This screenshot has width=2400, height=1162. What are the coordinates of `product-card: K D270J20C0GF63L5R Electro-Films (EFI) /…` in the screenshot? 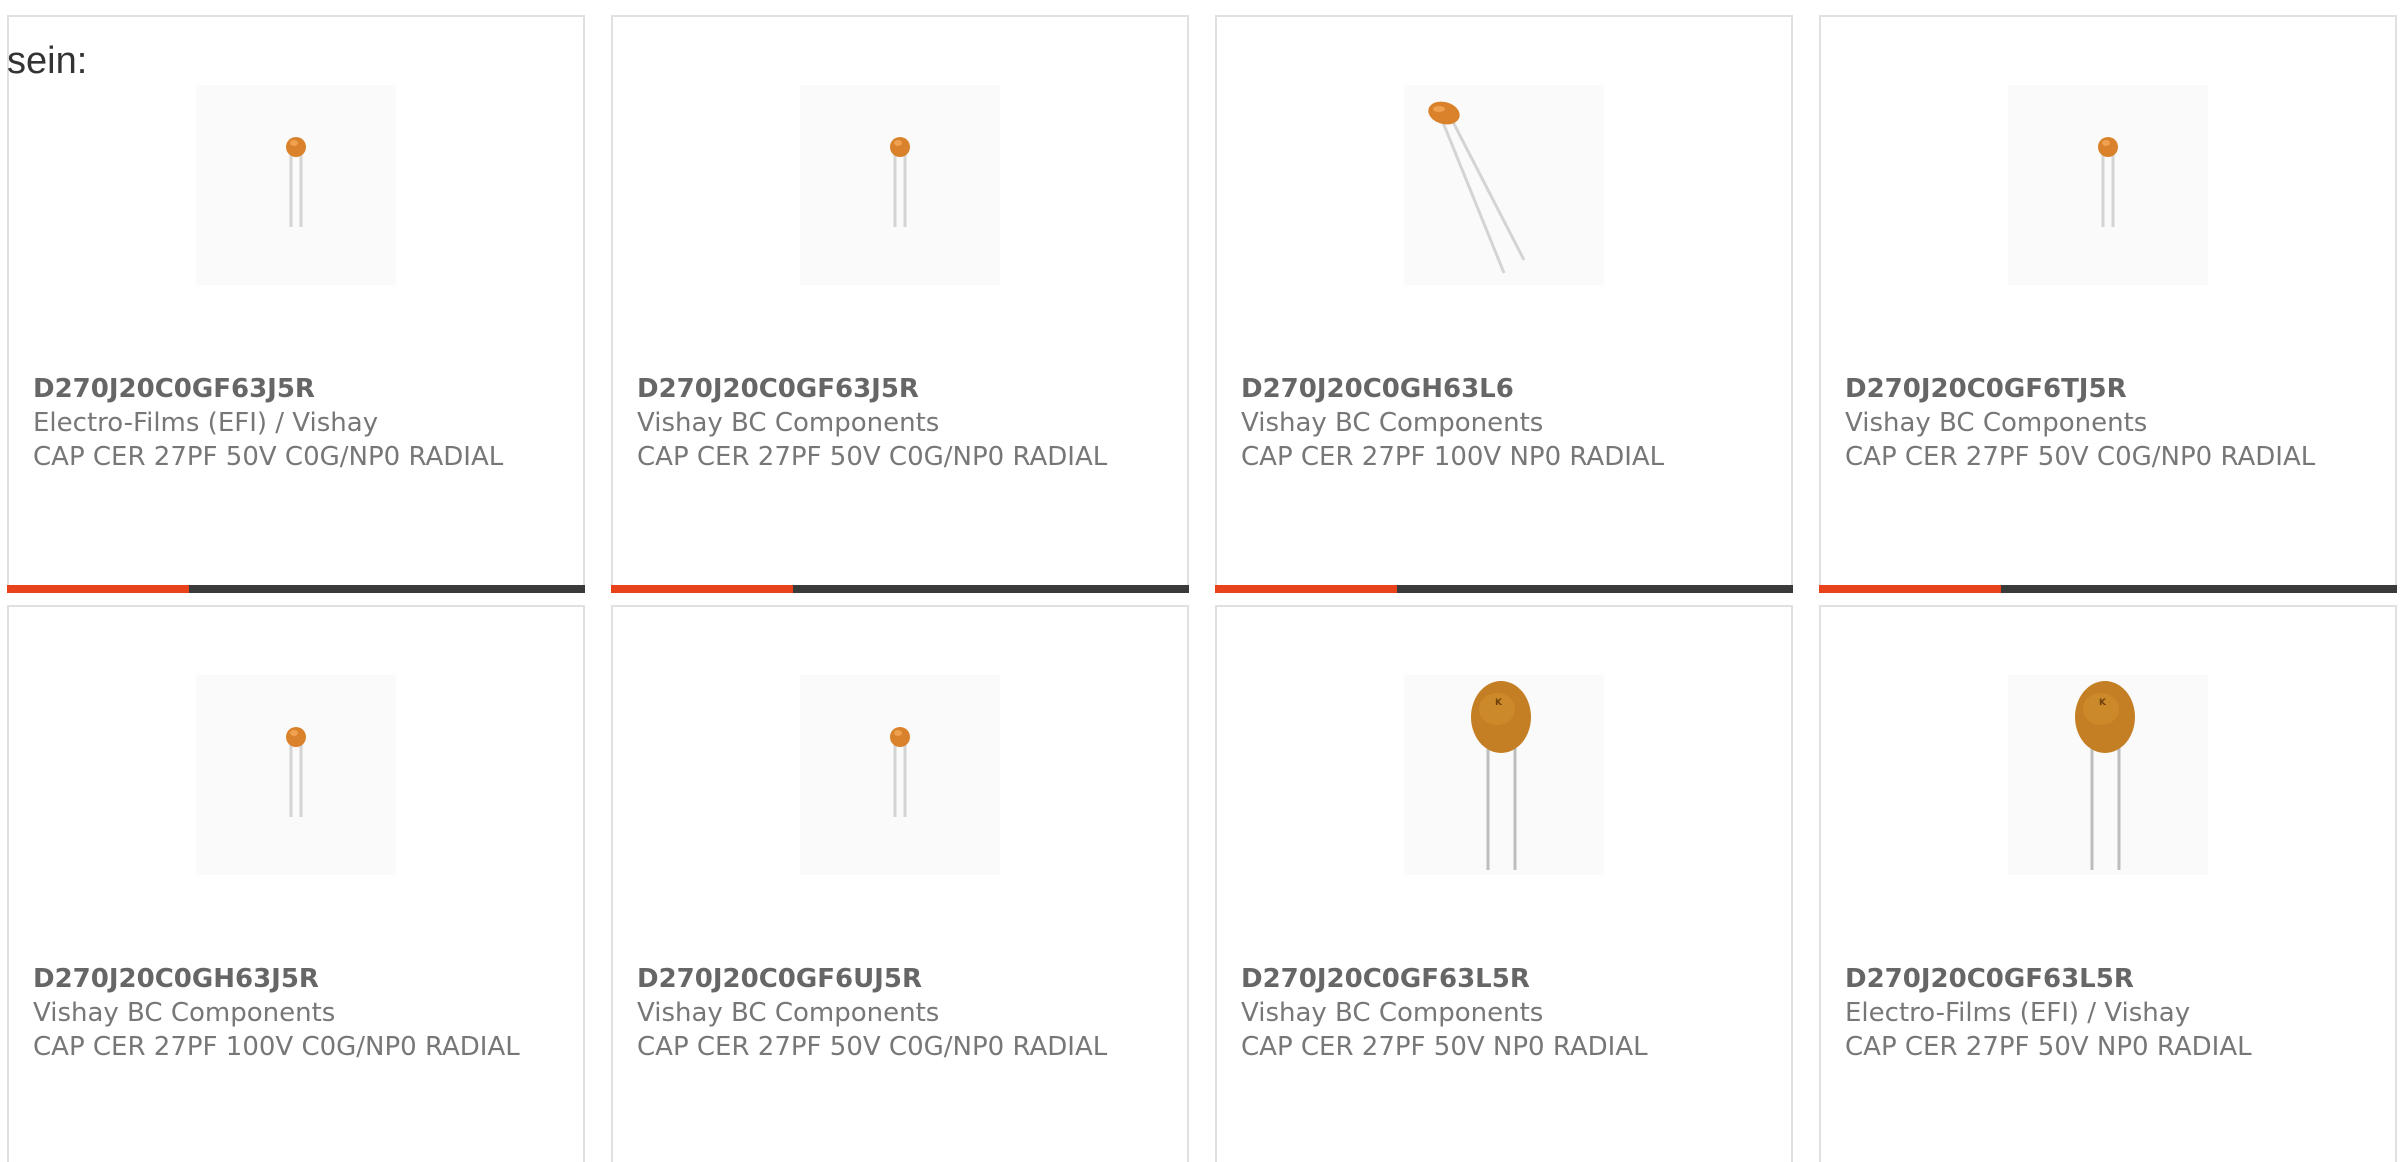 It's located at (2108, 883).